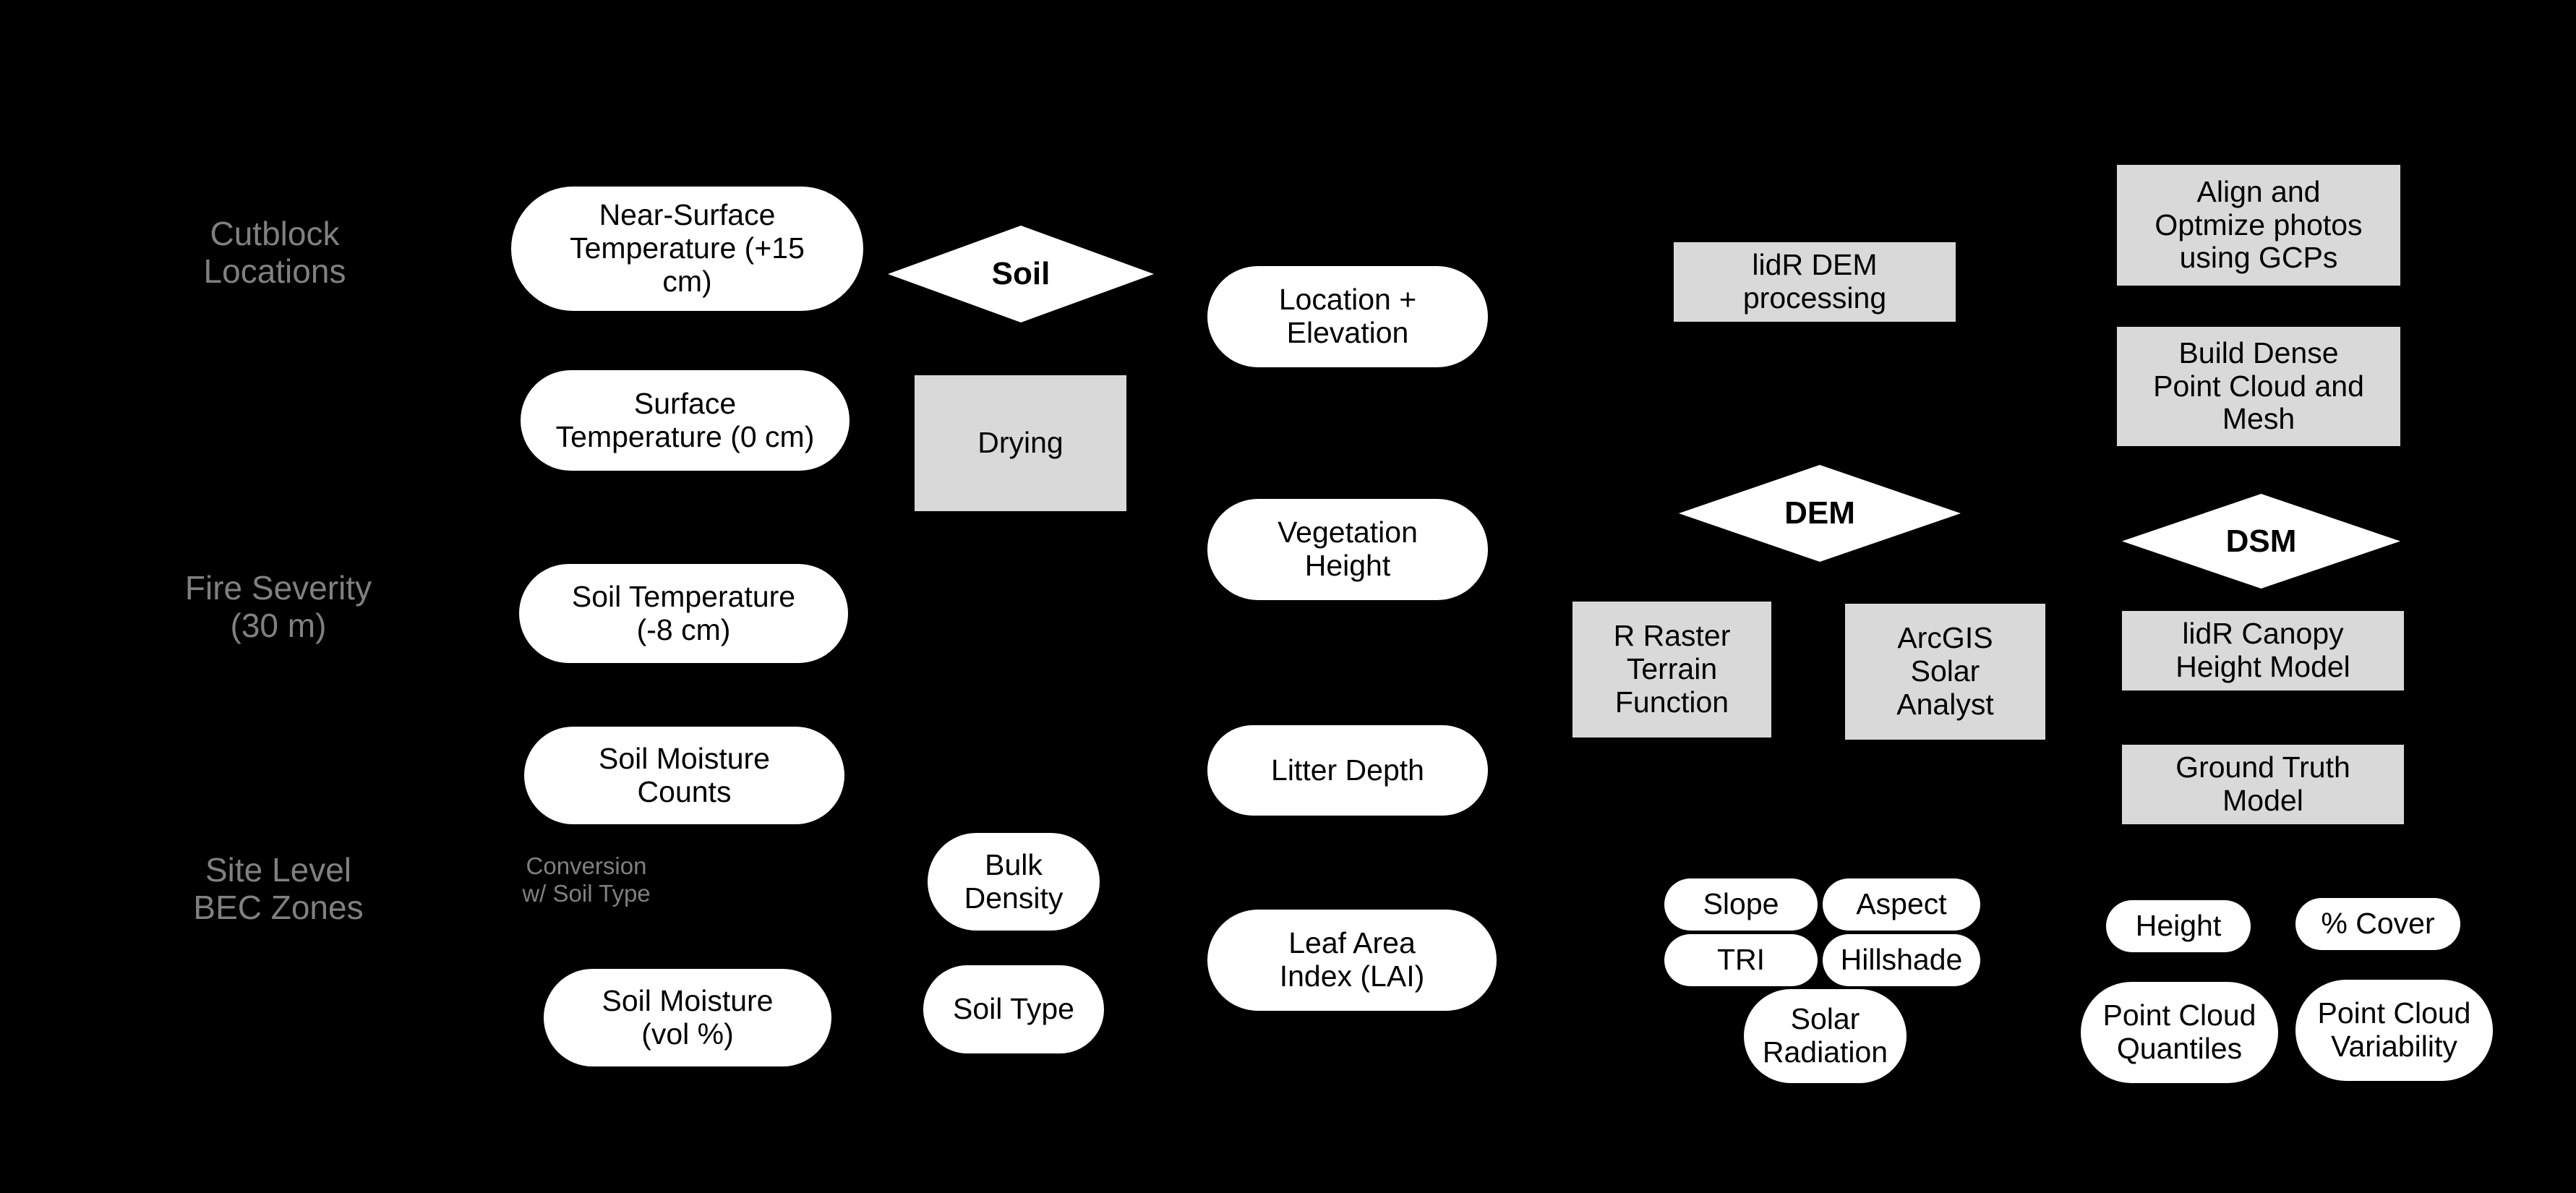  What do you see at coordinates (1741, 960) in the screenshot?
I see `node-tri: TRI` at bounding box center [1741, 960].